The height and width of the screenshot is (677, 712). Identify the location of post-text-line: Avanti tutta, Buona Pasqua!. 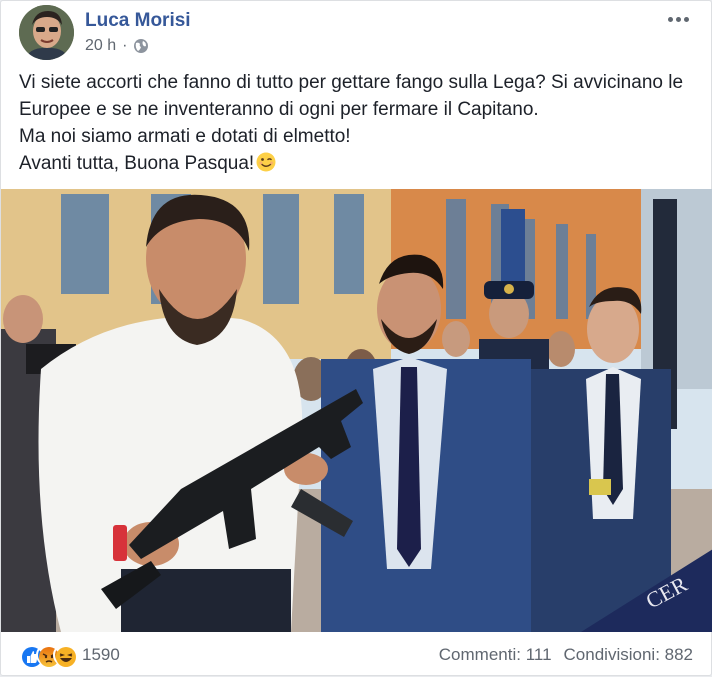
(137, 163).